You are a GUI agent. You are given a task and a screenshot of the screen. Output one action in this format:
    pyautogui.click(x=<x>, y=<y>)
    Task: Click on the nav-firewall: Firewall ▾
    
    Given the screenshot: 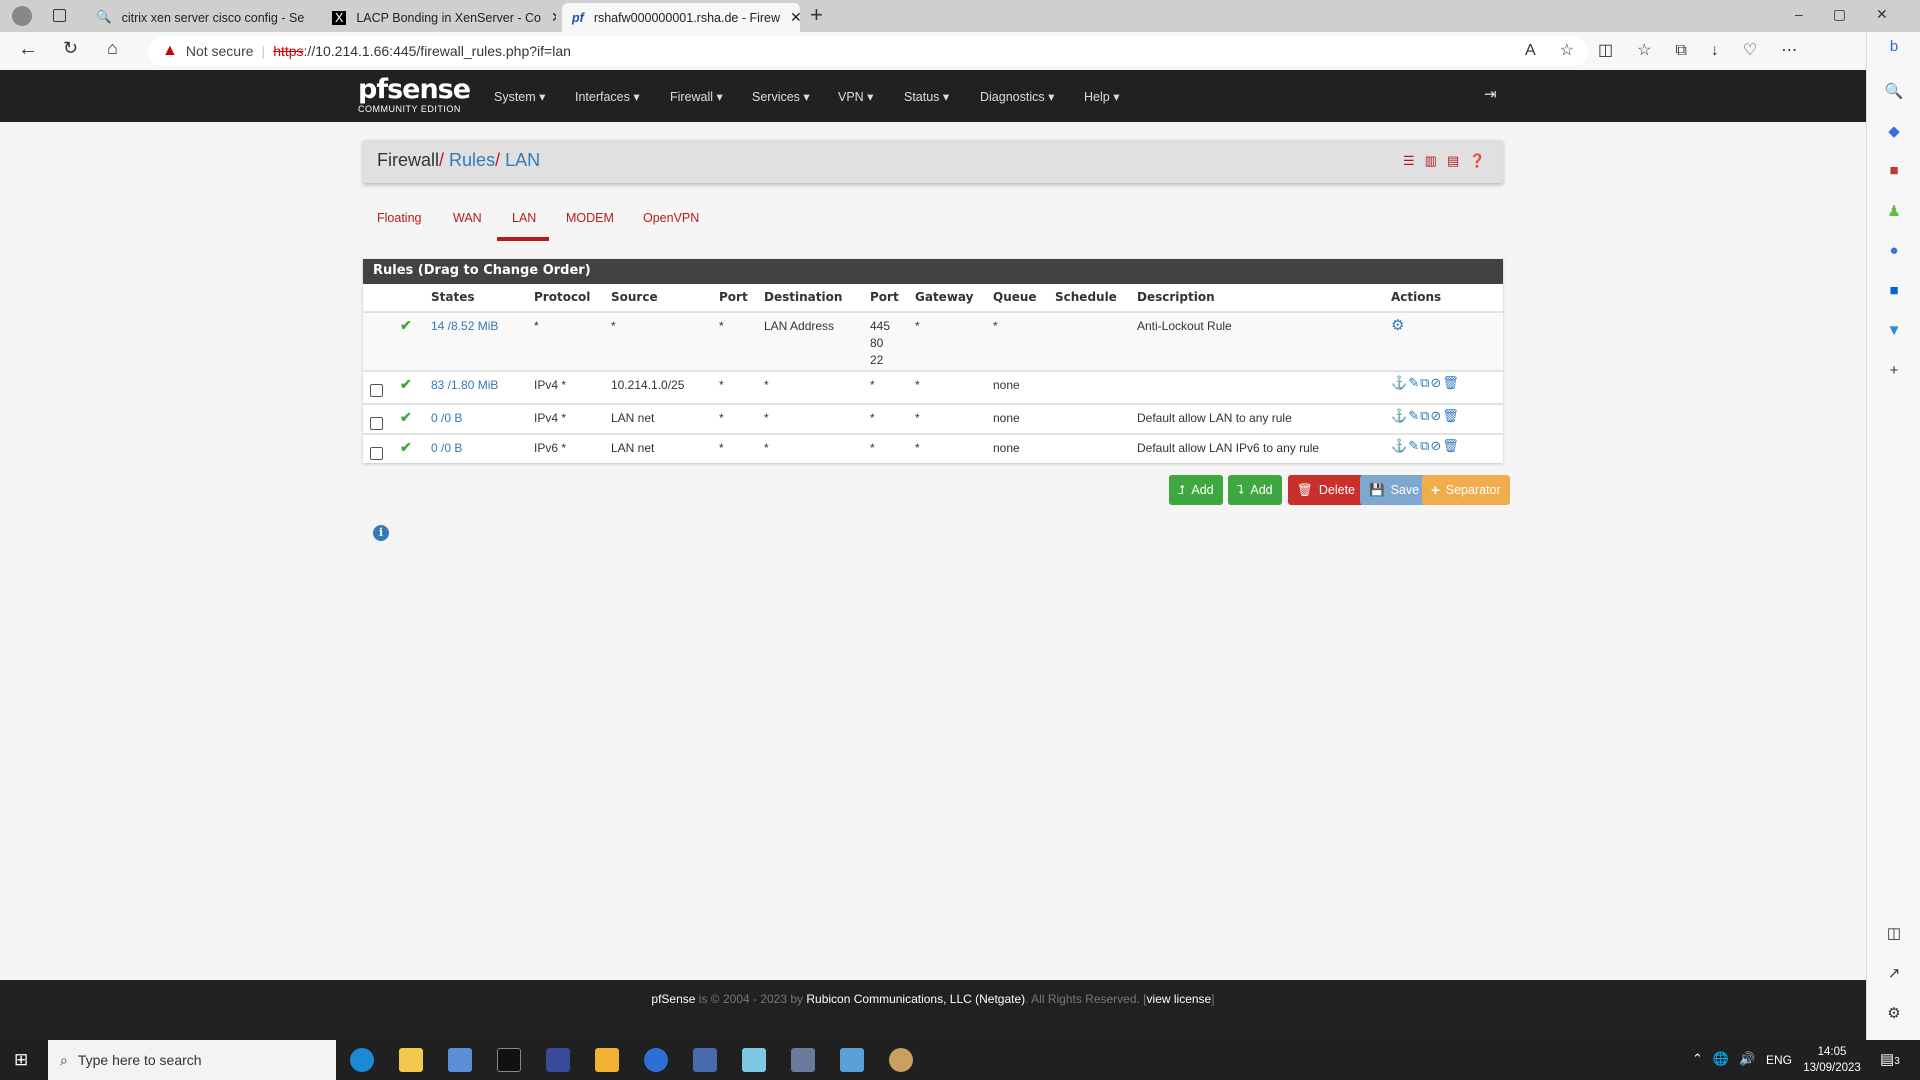 What is the action you would take?
    pyautogui.click(x=696, y=96)
    